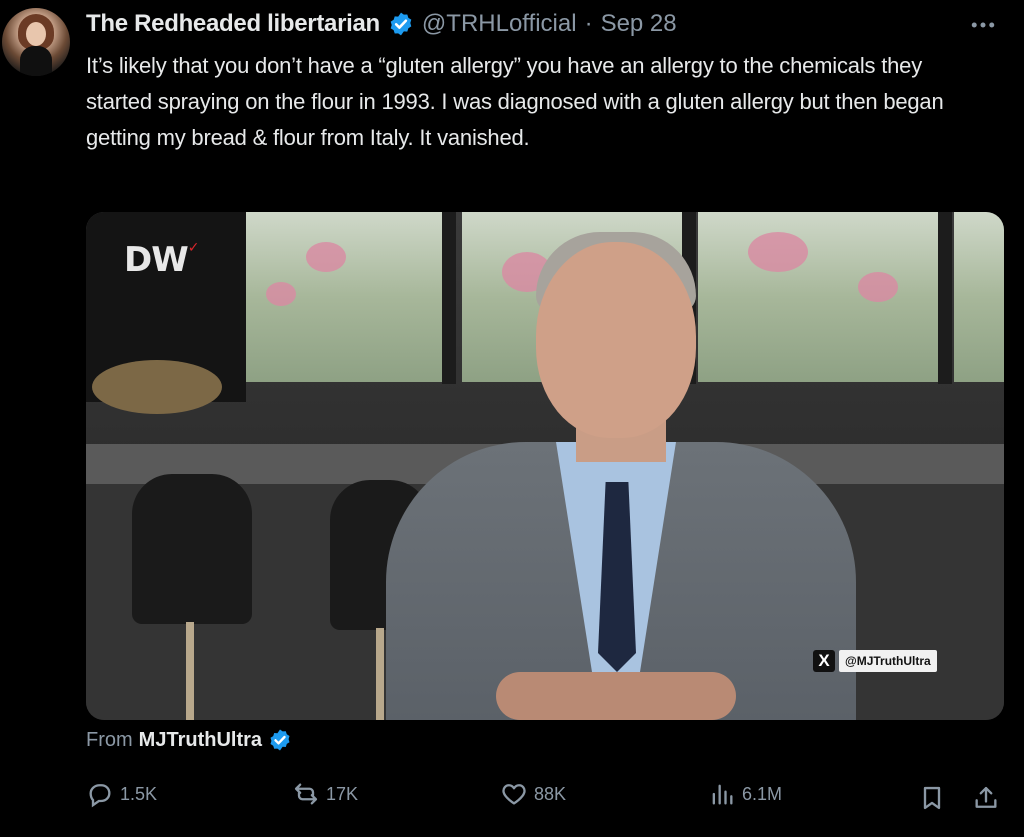 Image resolution: width=1024 pixels, height=837 pixels. What do you see at coordinates (139, 793) in the screenshot?
I see `reply-count: 1.5K` at bounding box center [139, 793].